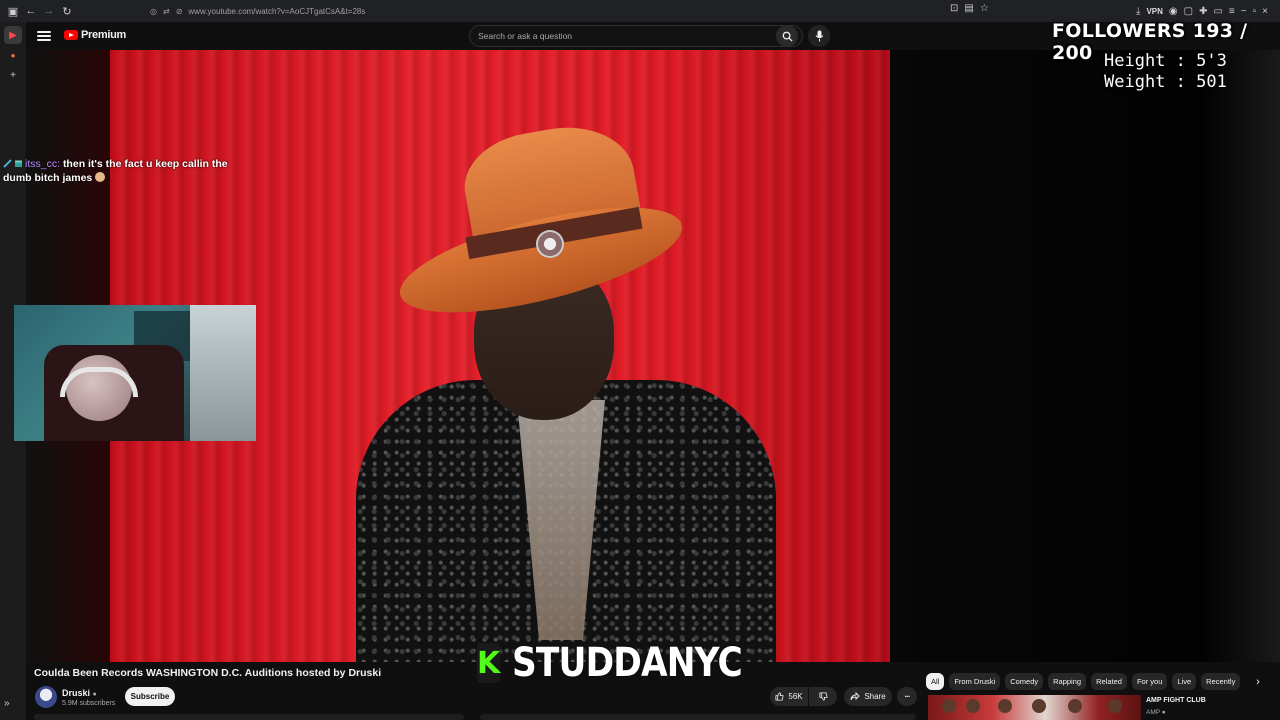  Describe the element at coordinates (179, 11) in the screenshot. I see `no-tracking-icon: ⊘` at that location.